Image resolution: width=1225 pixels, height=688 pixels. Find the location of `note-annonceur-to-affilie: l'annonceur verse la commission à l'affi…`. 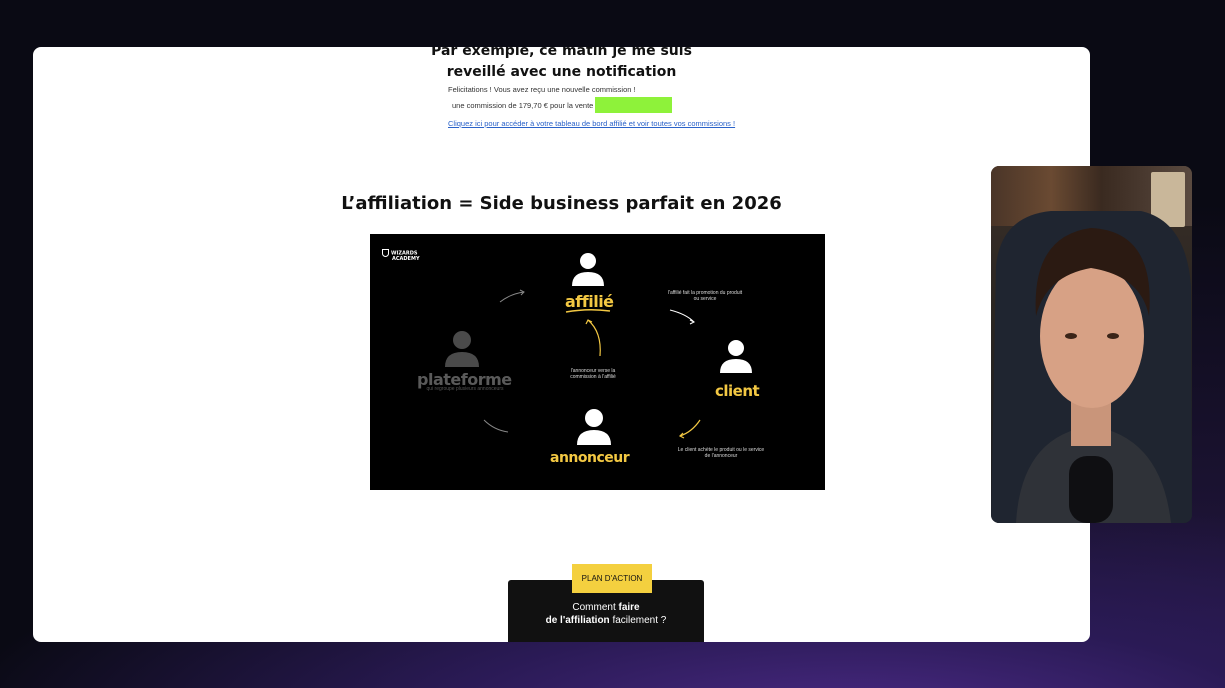

note-annonceur-to-affilie: l'annonceur verse la commission à l'affi… is located at coordinates (593, 374).